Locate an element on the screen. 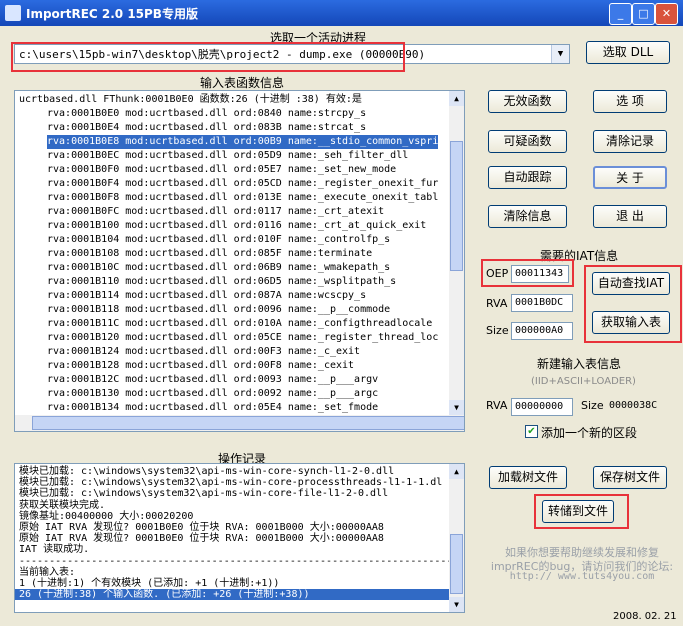 This screenshot has width=683, height=626. clear-info-button: 清除信息 is located at coordinates (527, 216).